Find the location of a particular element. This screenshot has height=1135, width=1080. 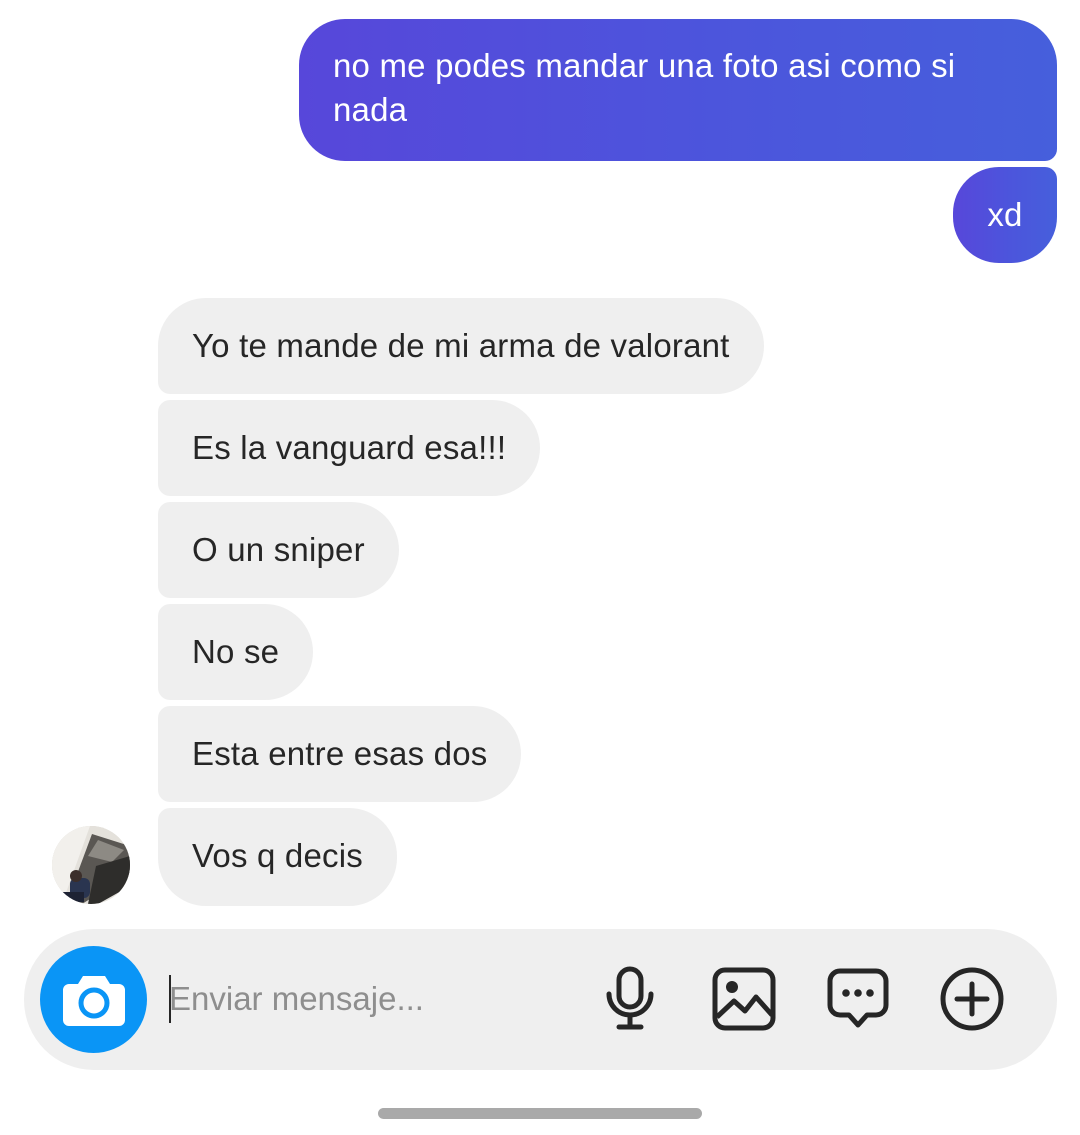

camera-button is located at coordinates (93, 999).